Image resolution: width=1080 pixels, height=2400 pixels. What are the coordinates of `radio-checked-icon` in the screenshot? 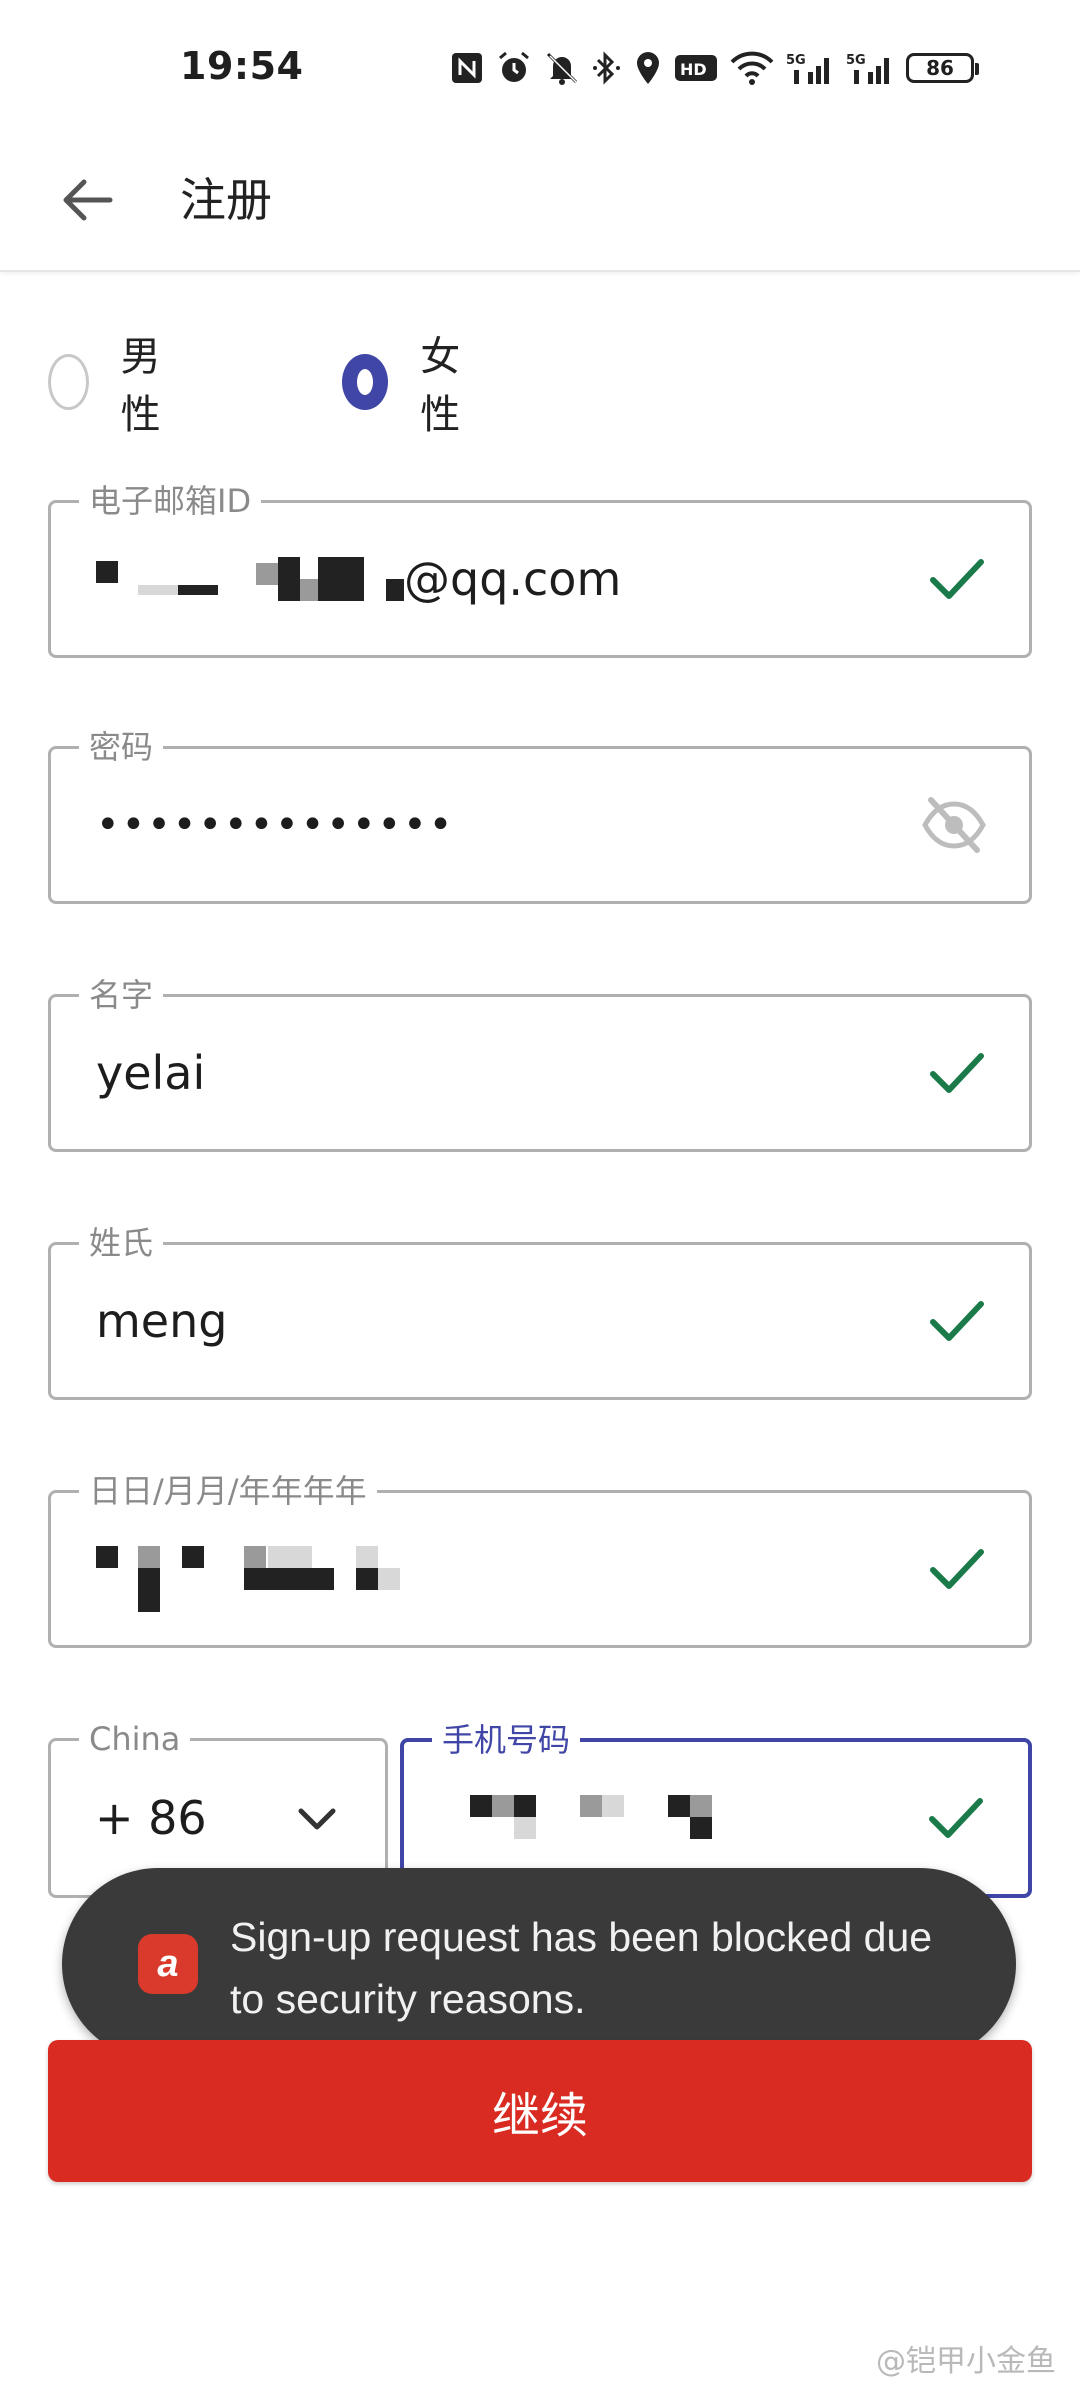 It's located at (365, 382).